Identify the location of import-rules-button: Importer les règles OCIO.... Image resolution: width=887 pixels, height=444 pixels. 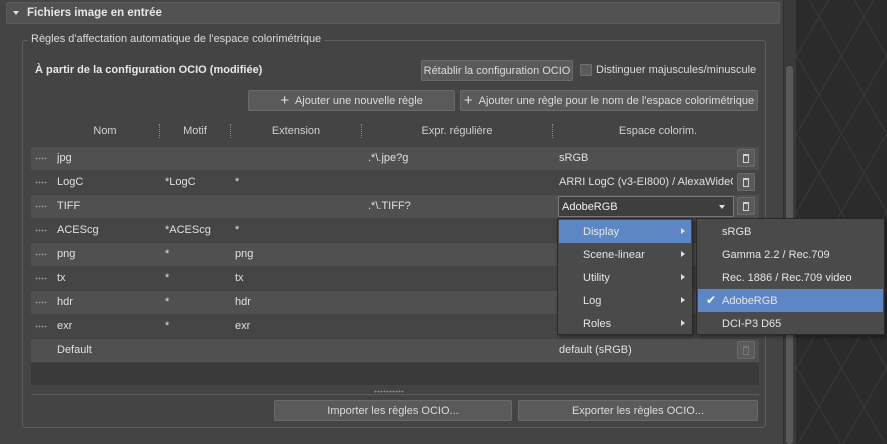
(393, 410).